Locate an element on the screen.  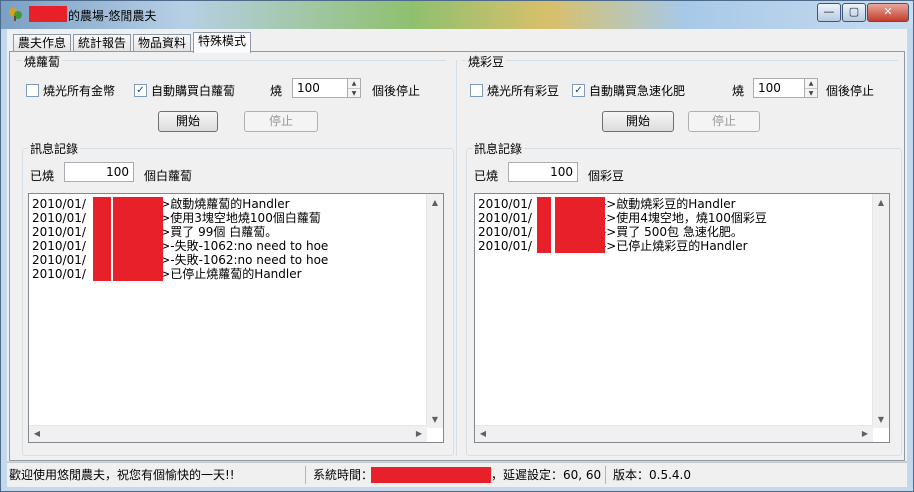
left-log-title: 訊息記錄 is located at coordinates (54, 148).